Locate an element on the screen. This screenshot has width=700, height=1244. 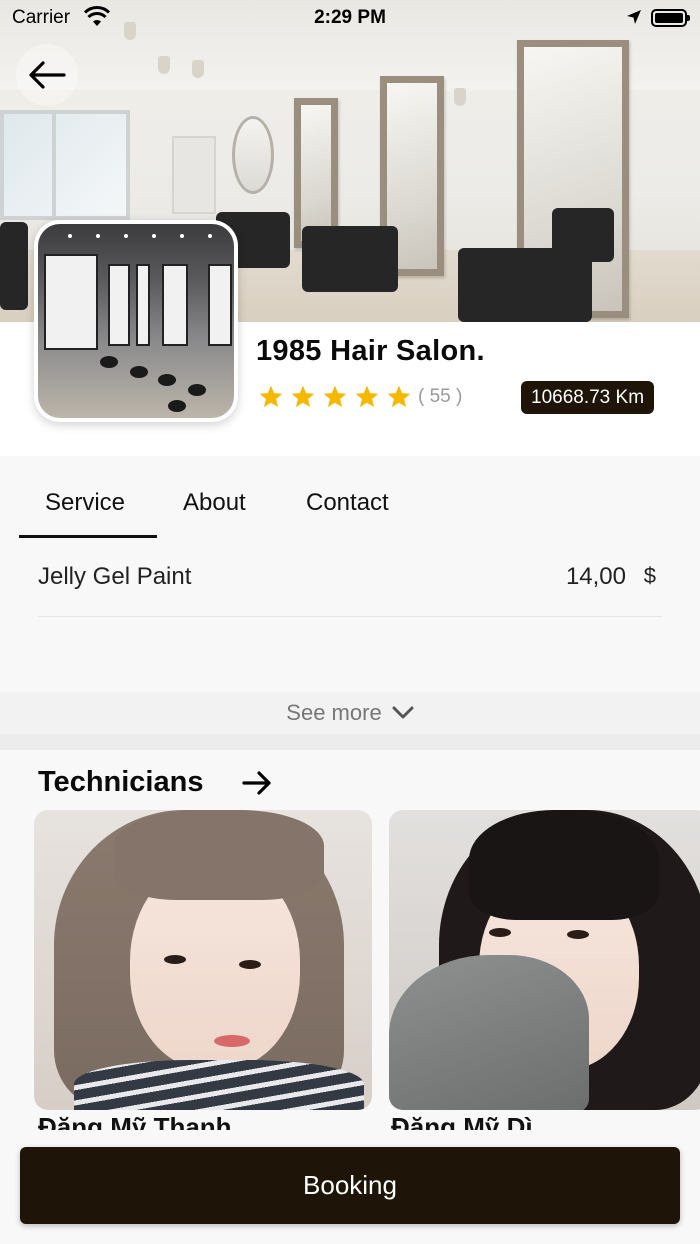
distance-badge: 10668.73 Km is located at coordinates (588, 397).